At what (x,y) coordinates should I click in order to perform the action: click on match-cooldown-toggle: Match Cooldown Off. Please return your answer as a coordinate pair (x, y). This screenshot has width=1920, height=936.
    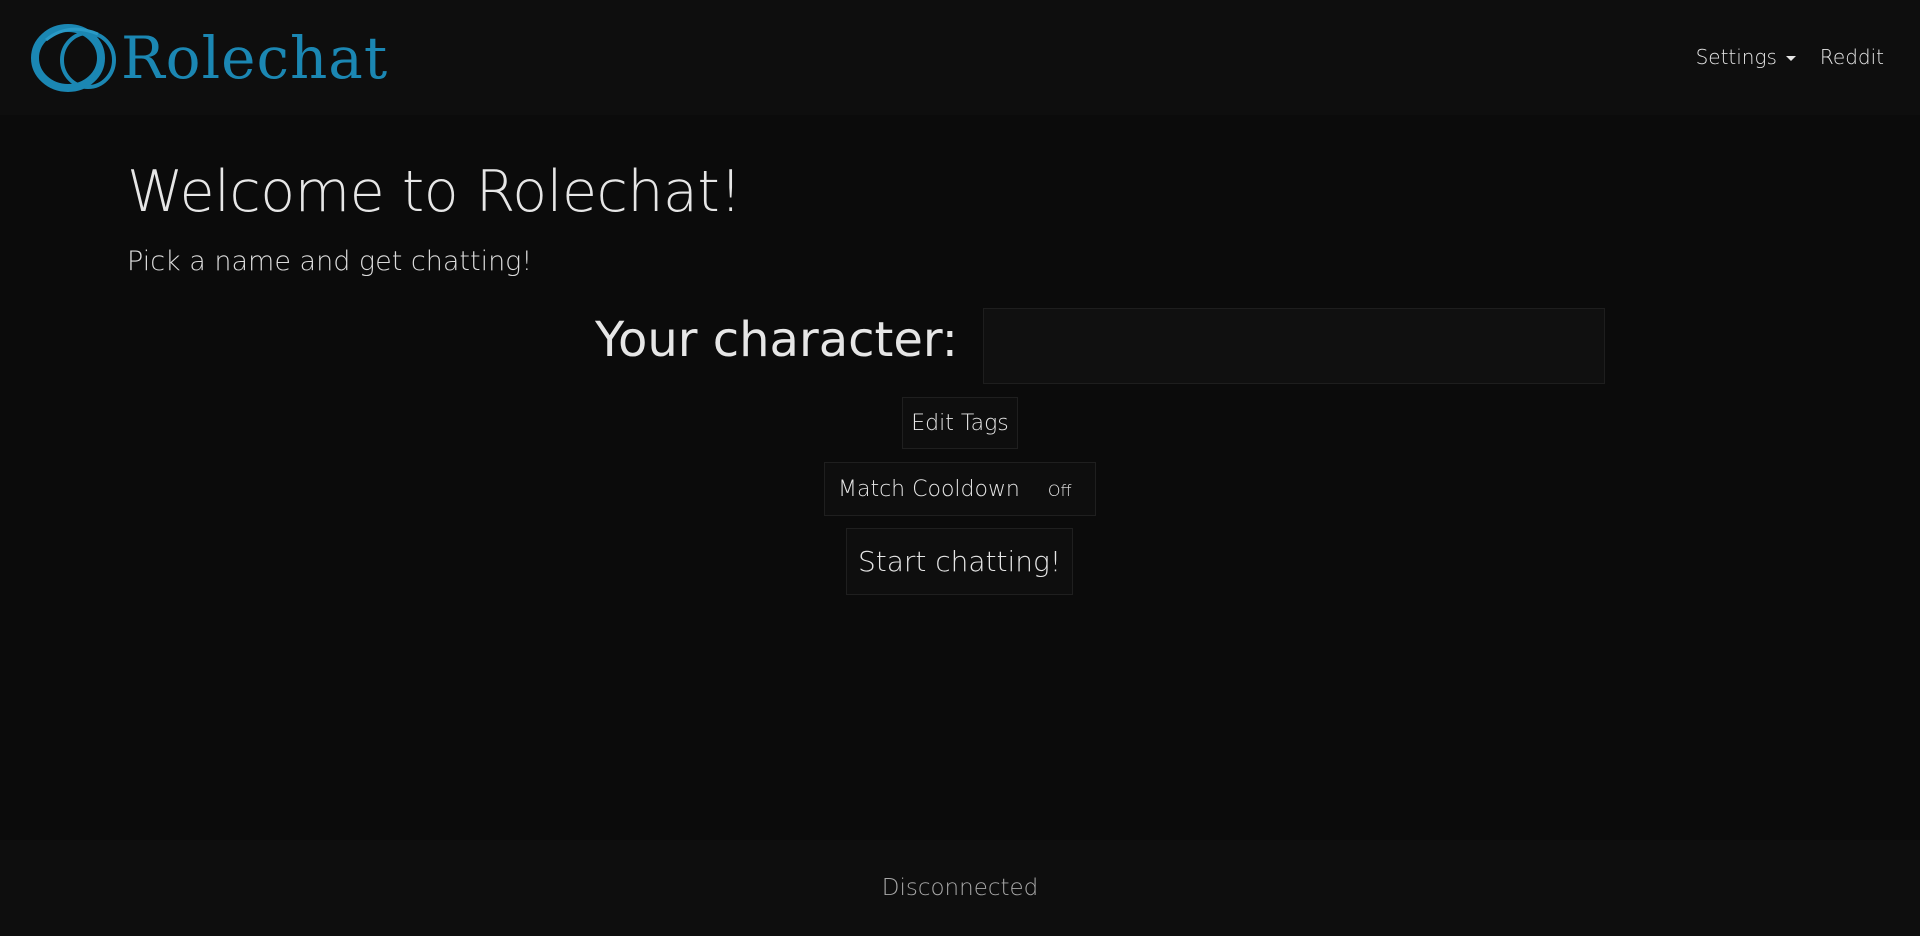
    Looking at the image, I should click on (960, 489).